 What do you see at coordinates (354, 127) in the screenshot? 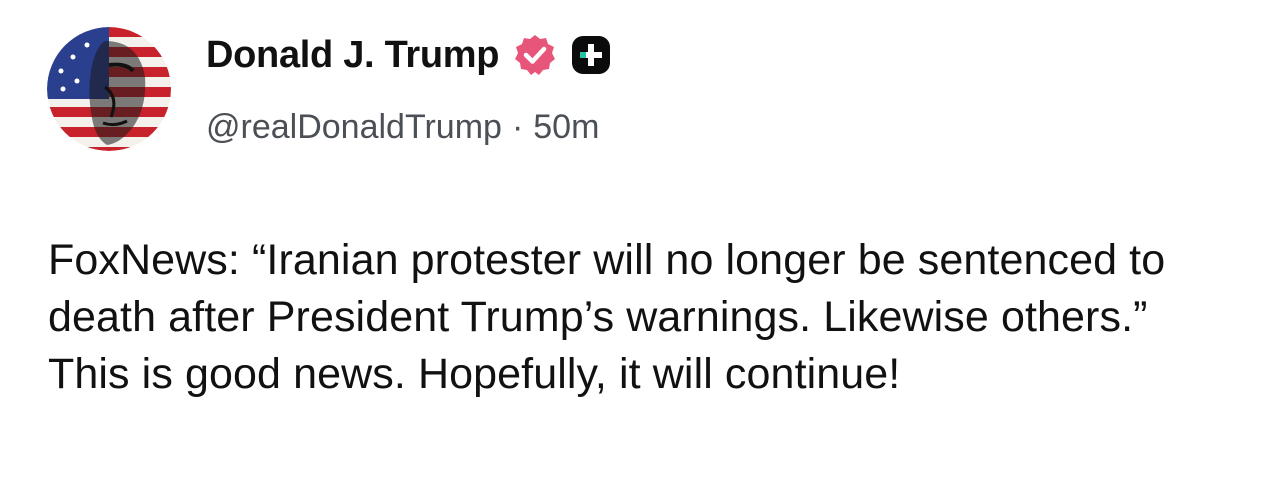
I see `author-handle: @realDonaldTrump` at bounding box center [354, 127].